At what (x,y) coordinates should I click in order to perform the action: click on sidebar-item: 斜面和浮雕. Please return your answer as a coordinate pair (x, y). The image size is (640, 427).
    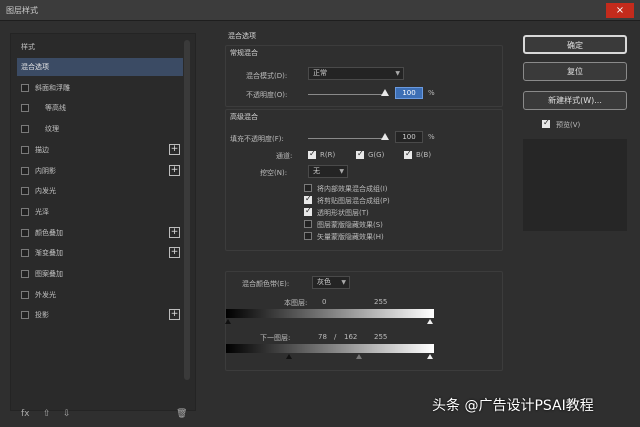
    Looking at the image, I should click on (100, 88).